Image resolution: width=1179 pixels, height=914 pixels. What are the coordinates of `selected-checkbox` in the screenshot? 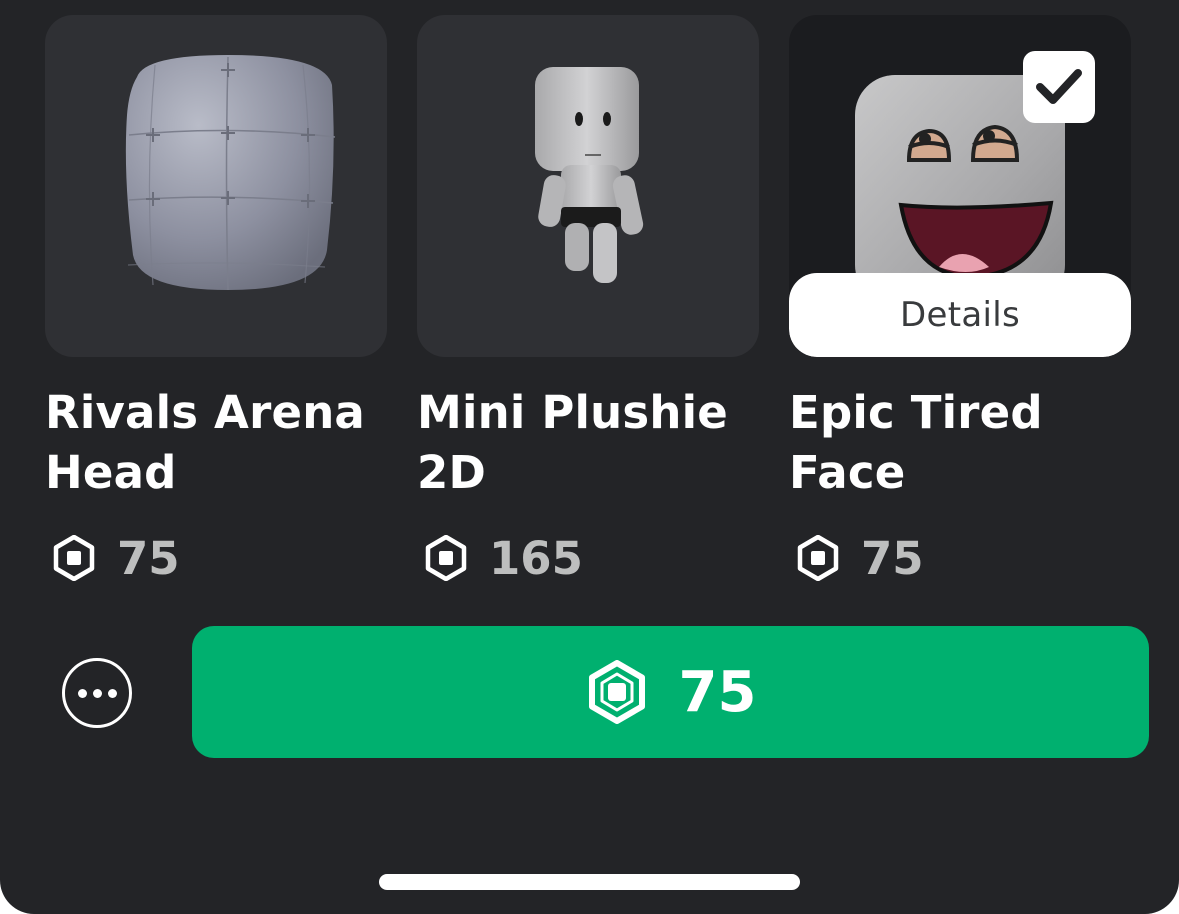 It's located at (1059, 87).